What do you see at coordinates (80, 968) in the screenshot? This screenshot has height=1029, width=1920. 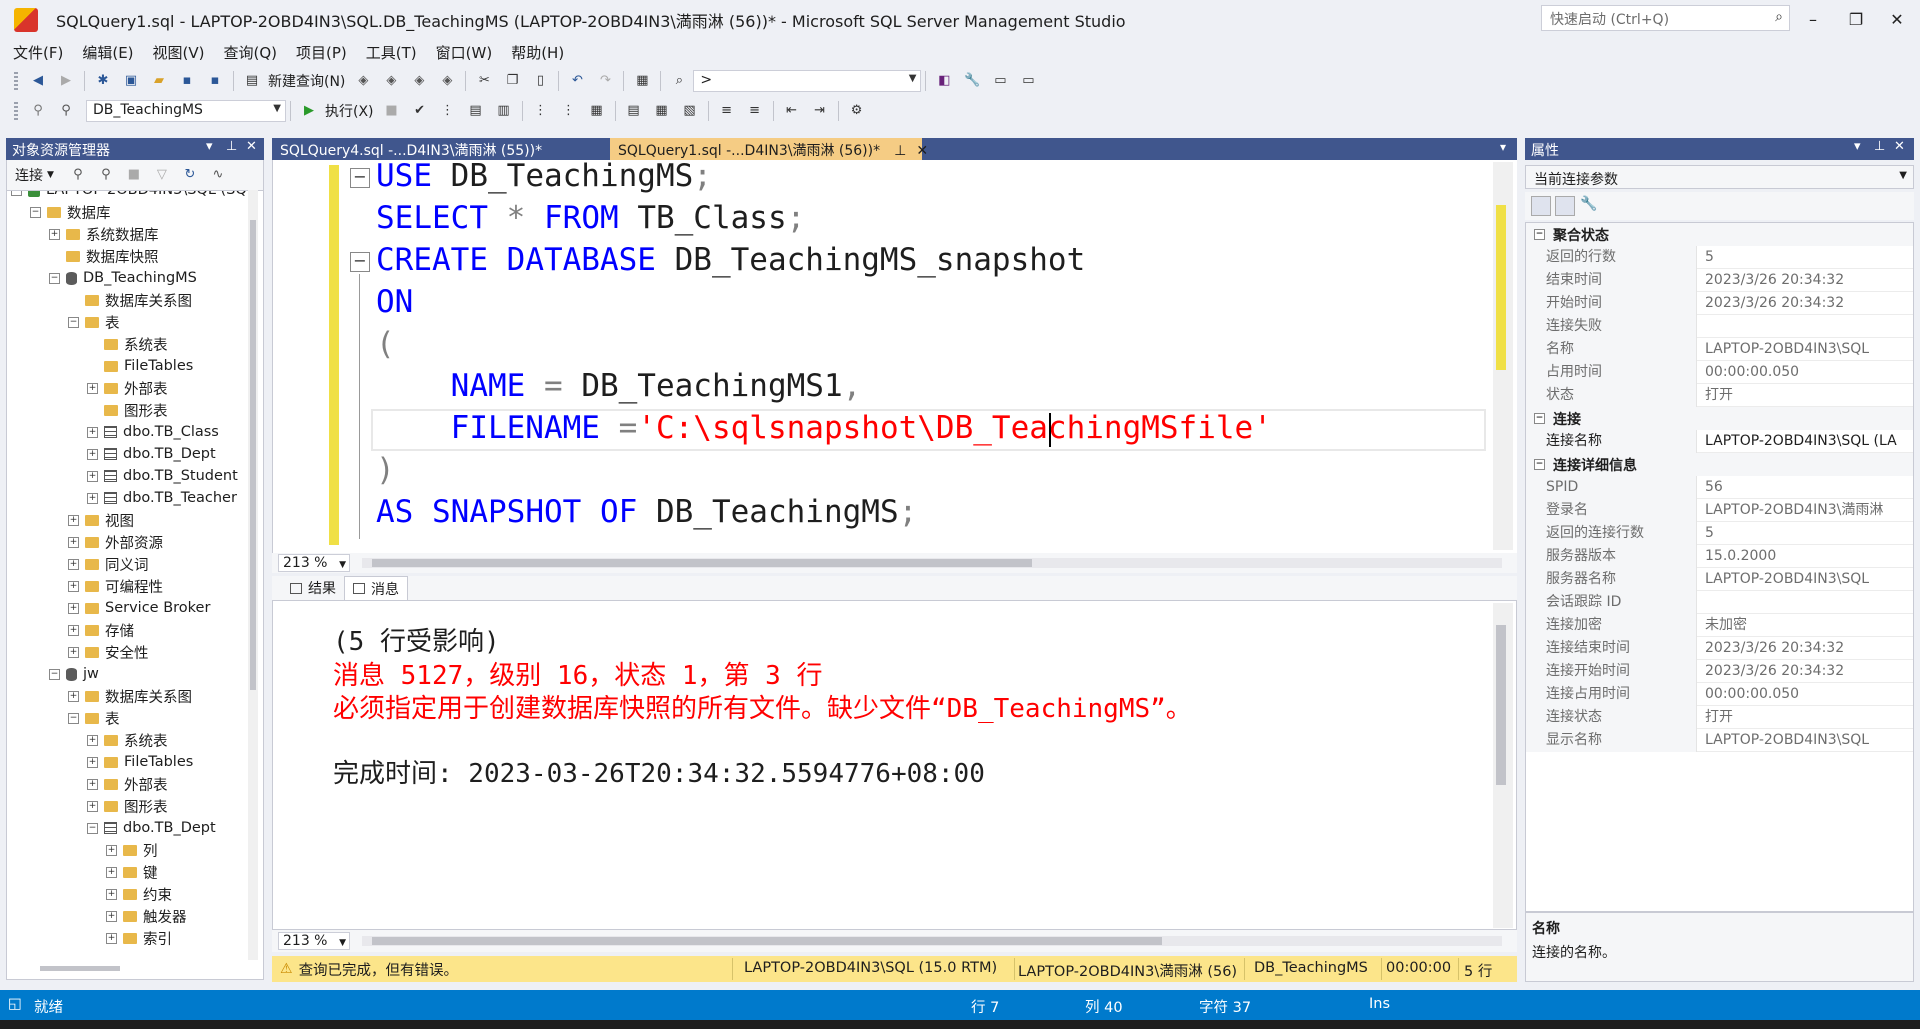 I see `object-explorer-hscroll-thumb` at bounding box center [80, 968].